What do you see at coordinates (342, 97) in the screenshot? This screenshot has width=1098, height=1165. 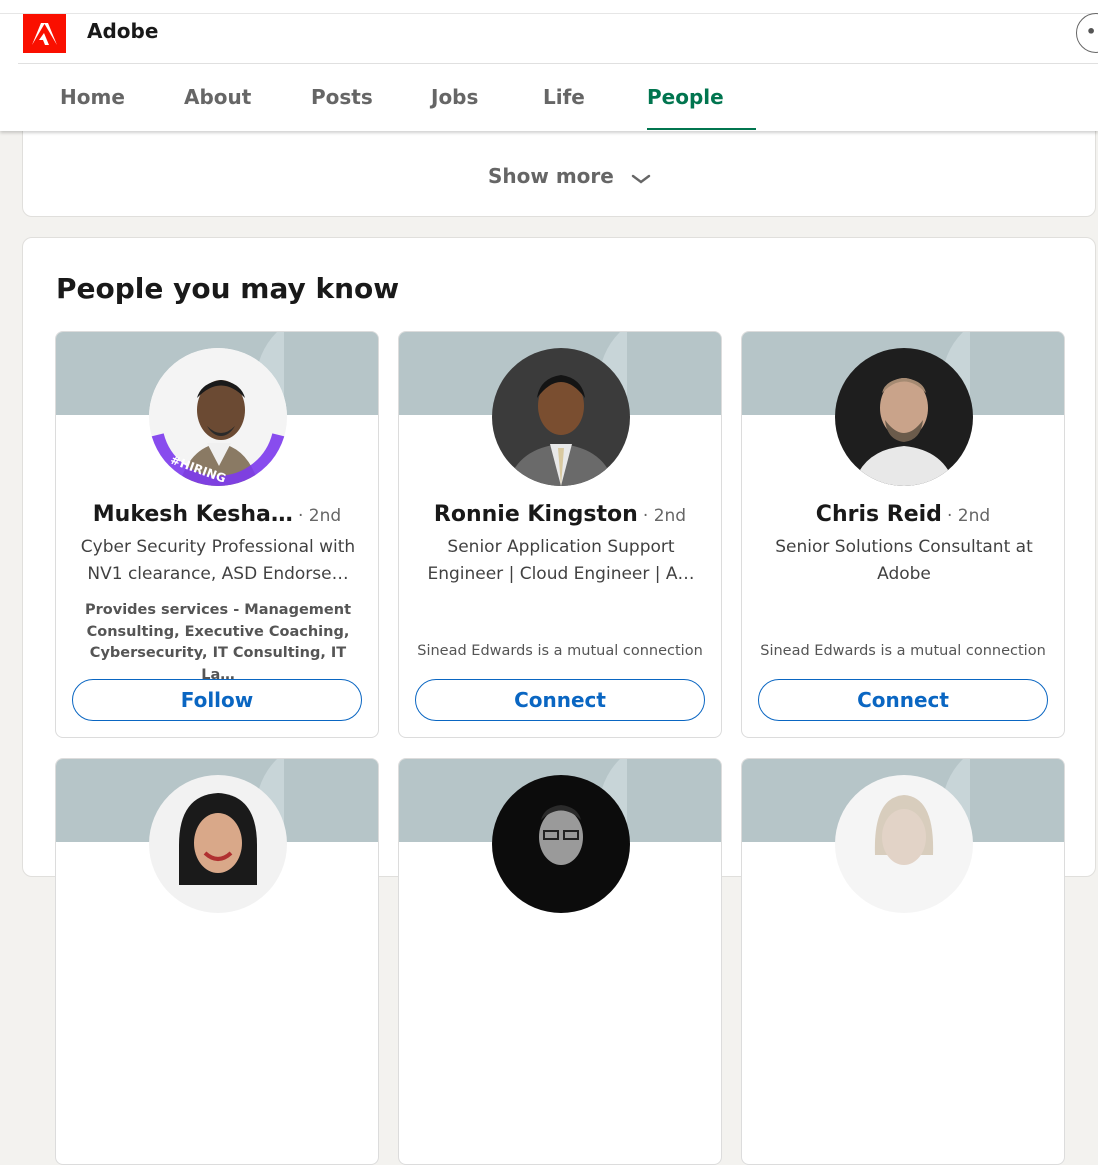 I see `tab-posts: Posts` at bounding box center [342, 97].